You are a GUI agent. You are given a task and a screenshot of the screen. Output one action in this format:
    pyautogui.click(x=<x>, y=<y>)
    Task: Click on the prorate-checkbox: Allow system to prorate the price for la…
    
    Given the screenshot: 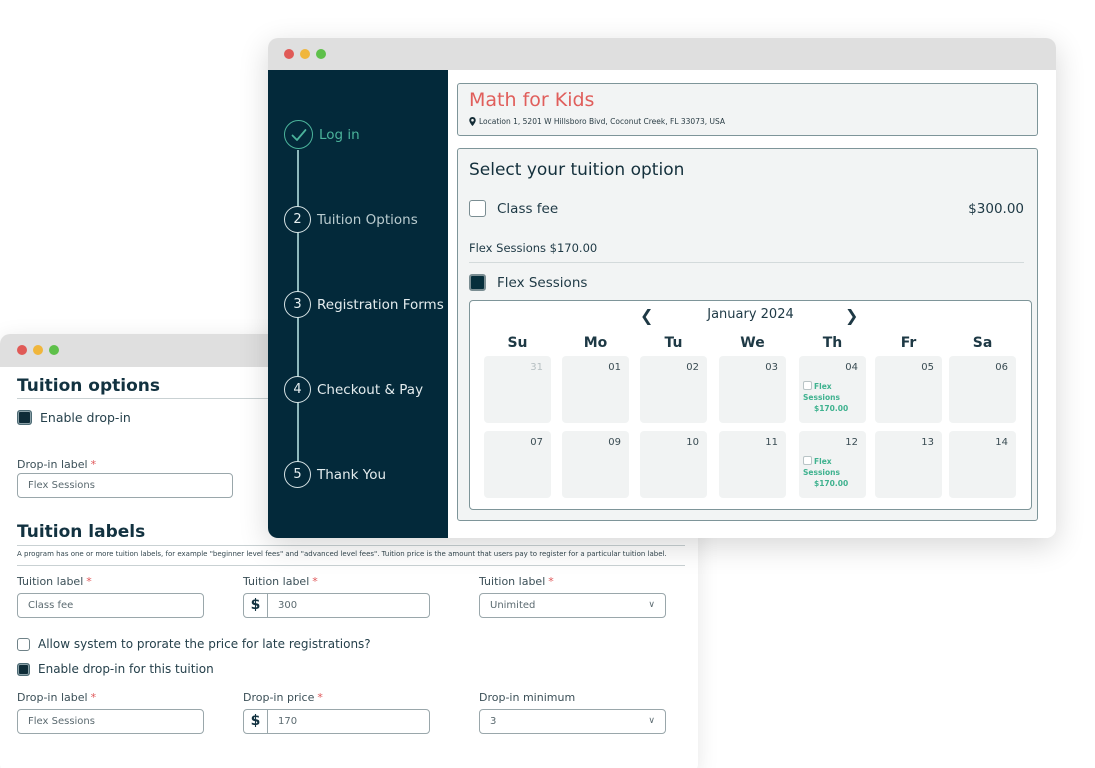 What is the action you would take?
    pyautogui.click(x=194, y=644)
    